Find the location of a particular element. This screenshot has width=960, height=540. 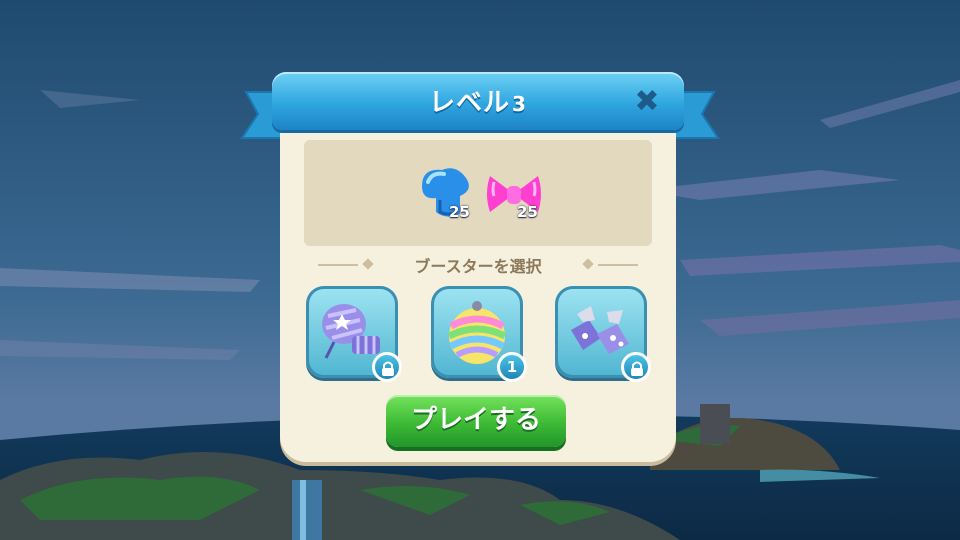

close-button: ✖ is located at coordinates (647, 101).